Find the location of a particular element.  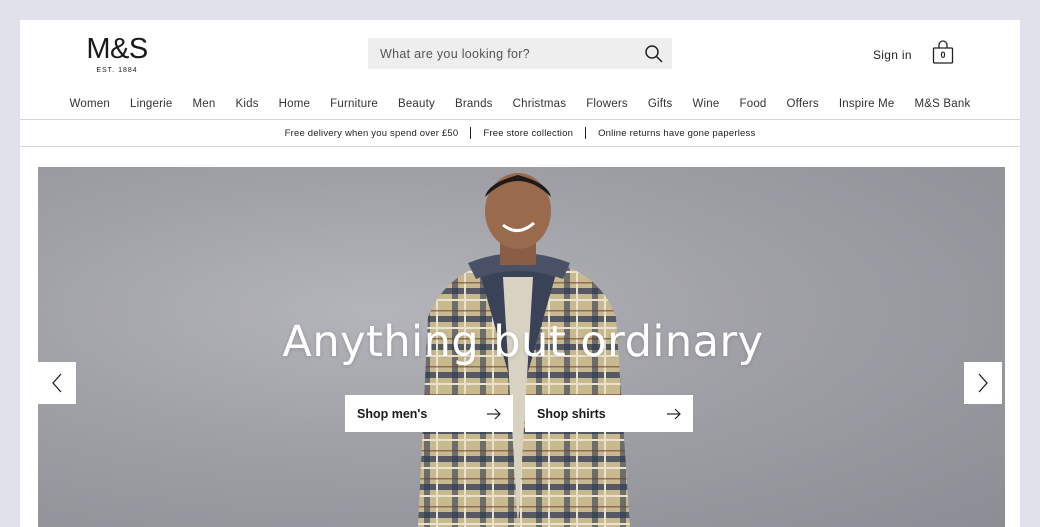

logo-text: M&S is located at coordinates (117, 49).